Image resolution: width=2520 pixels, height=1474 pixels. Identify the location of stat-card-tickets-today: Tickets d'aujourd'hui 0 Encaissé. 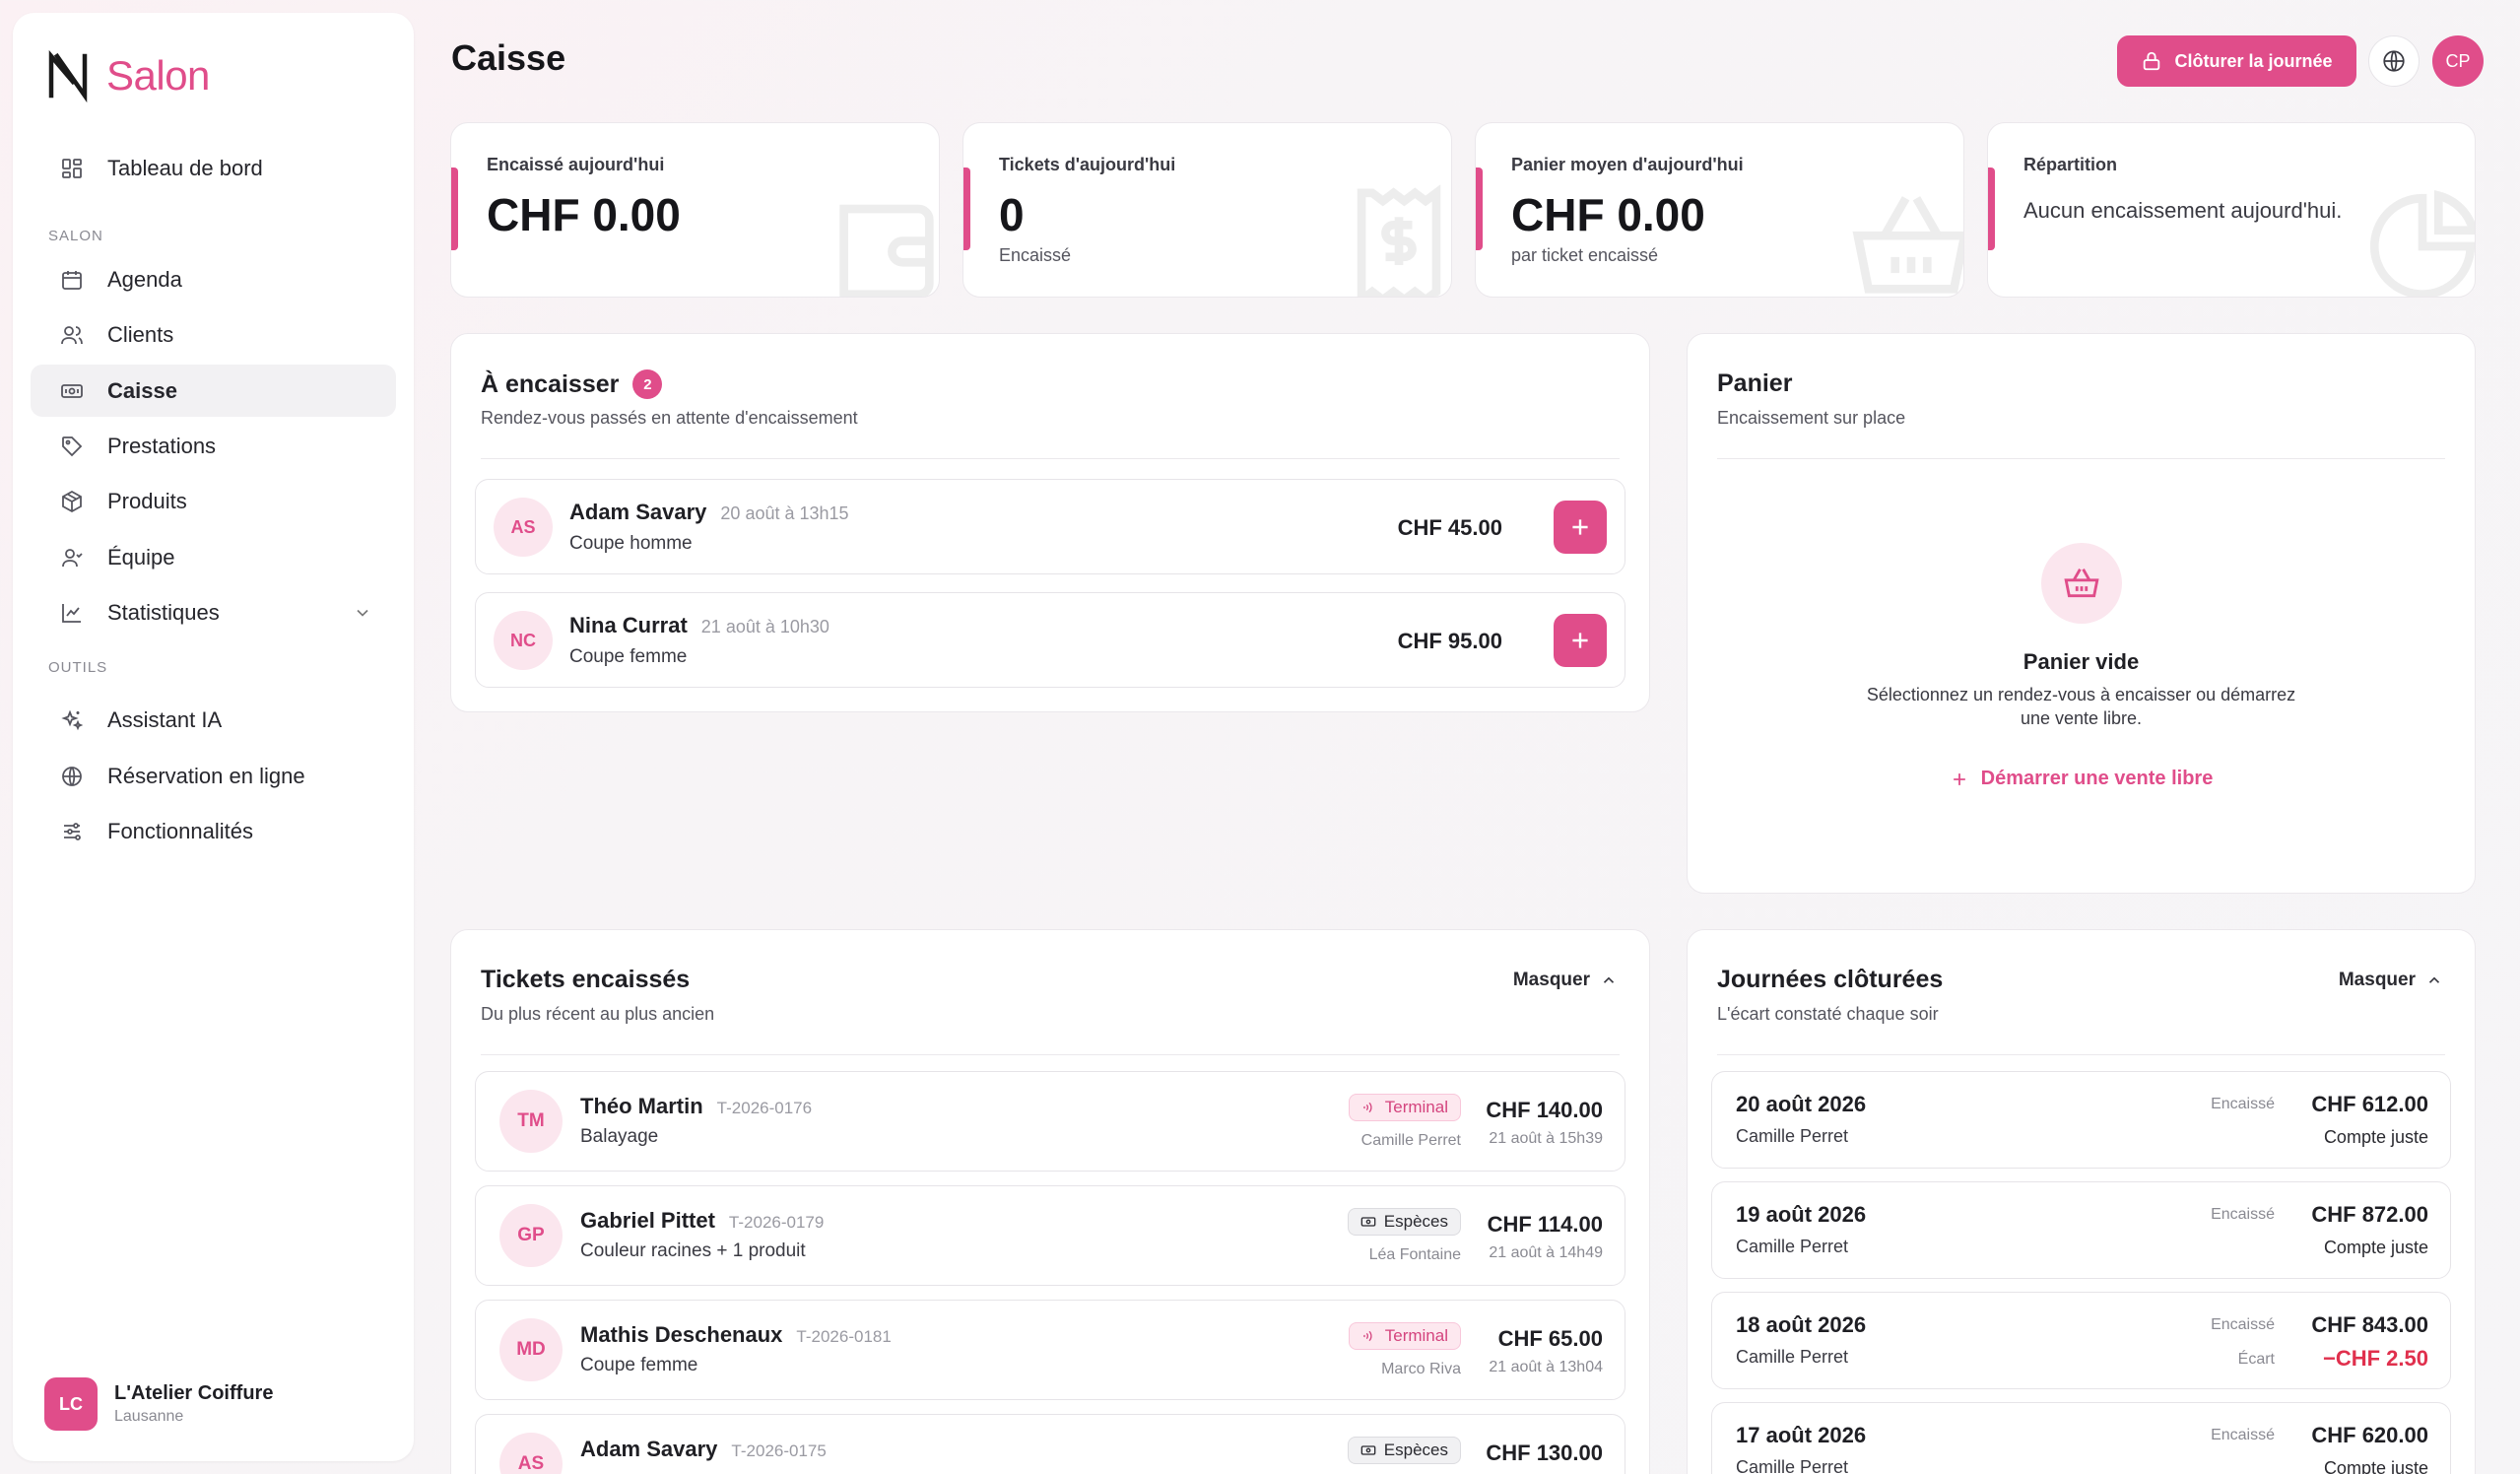
(1207, 210).